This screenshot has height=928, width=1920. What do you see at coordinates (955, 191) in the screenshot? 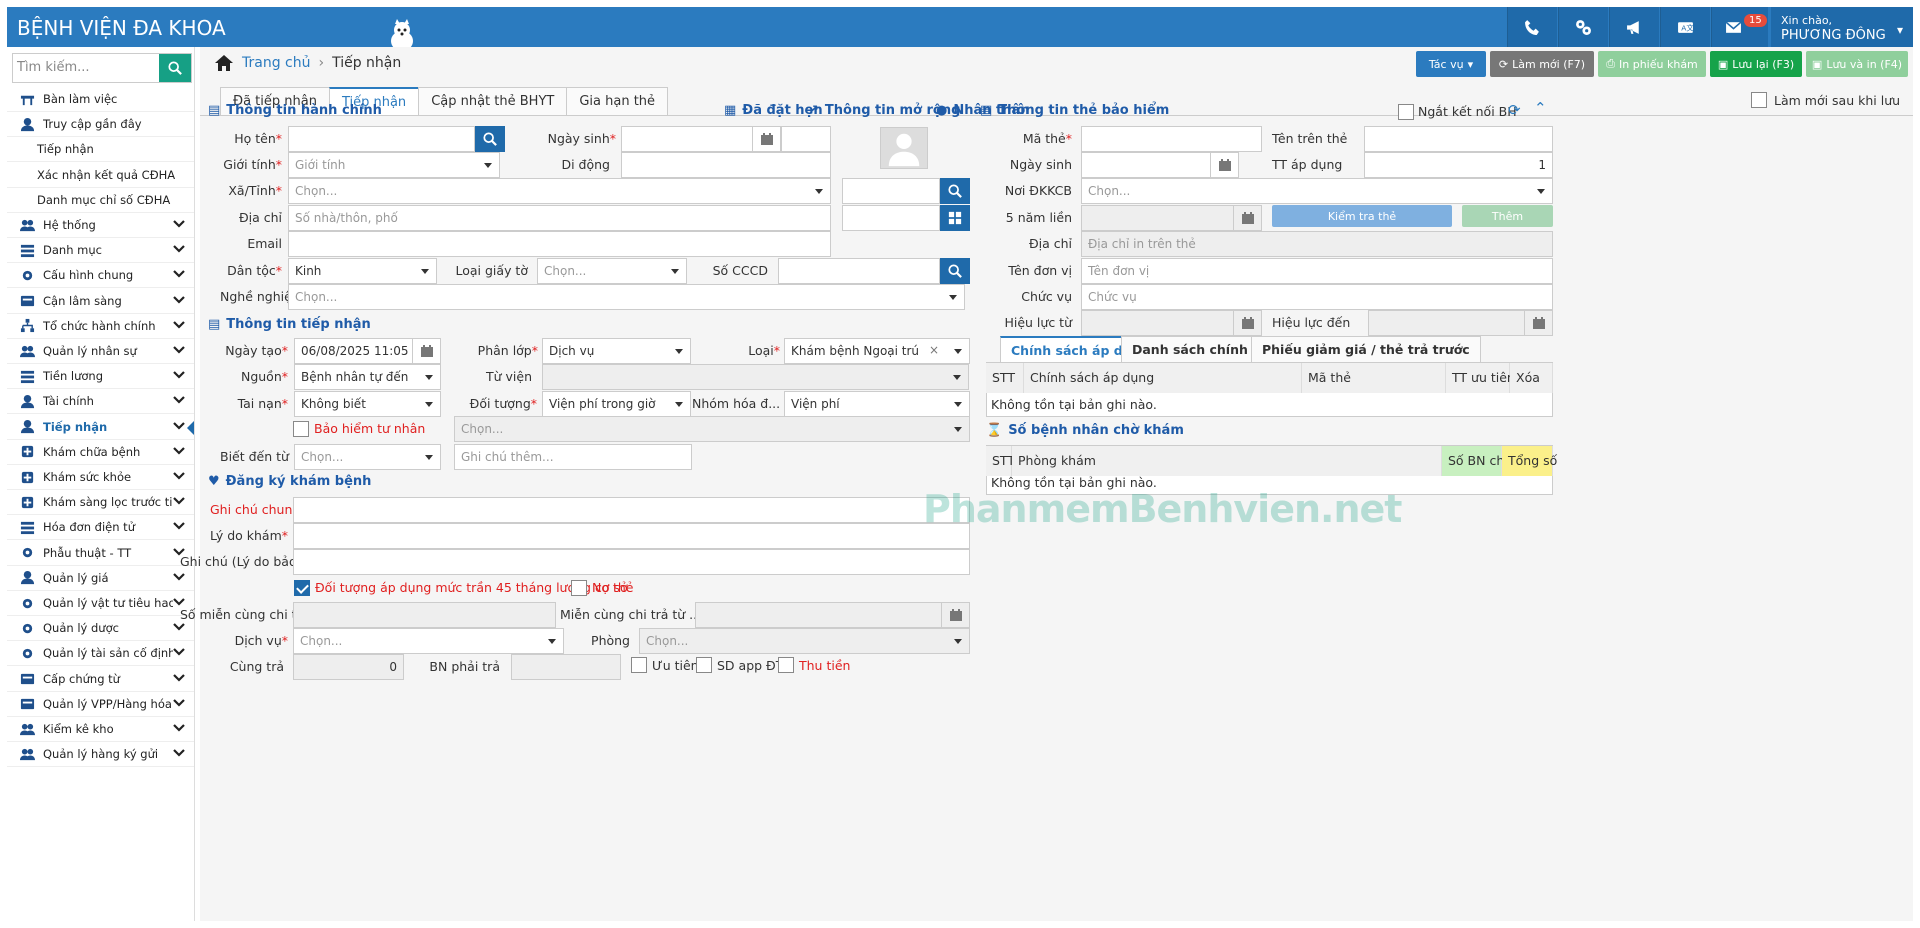
I see `search-commune-button` at bounding box center [955, 191].